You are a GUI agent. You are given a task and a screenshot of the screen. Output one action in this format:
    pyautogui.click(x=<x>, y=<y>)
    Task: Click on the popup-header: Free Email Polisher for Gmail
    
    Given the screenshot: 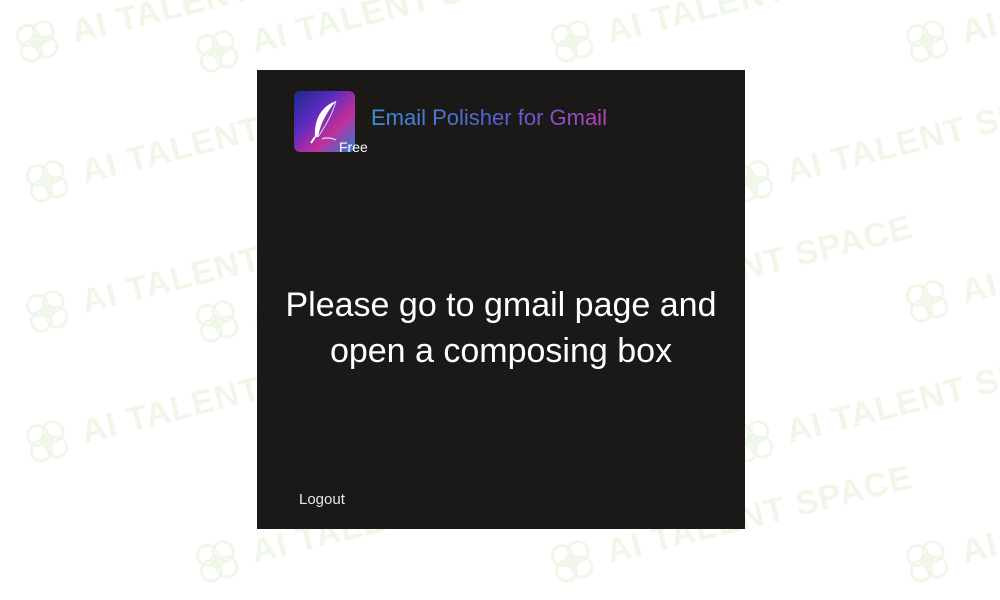 What is the action you would take?
    pyautogui.click(x=450, y=123)
    